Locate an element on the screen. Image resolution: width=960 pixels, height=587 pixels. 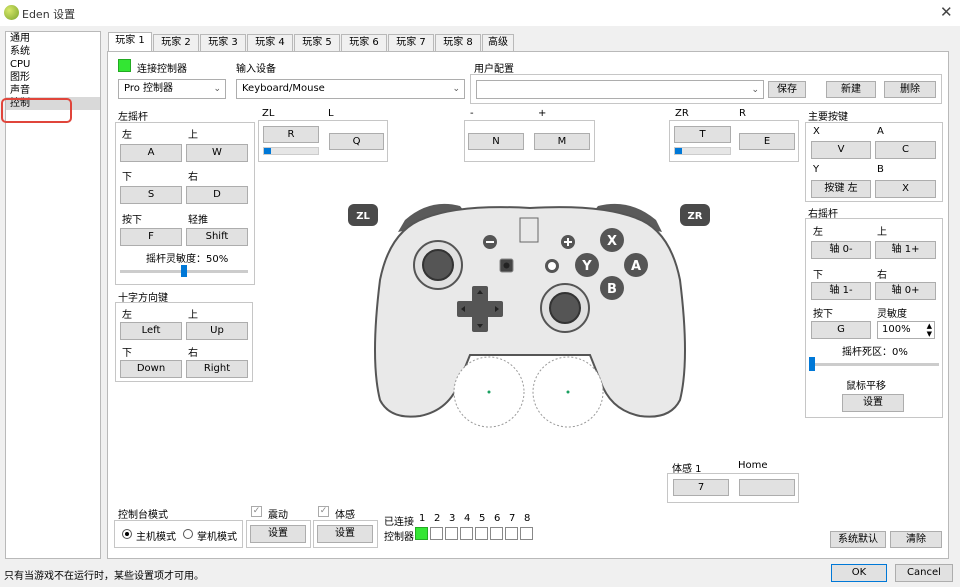
connect-controller-label: 连接控制器 is located at coordinates (162, 69).